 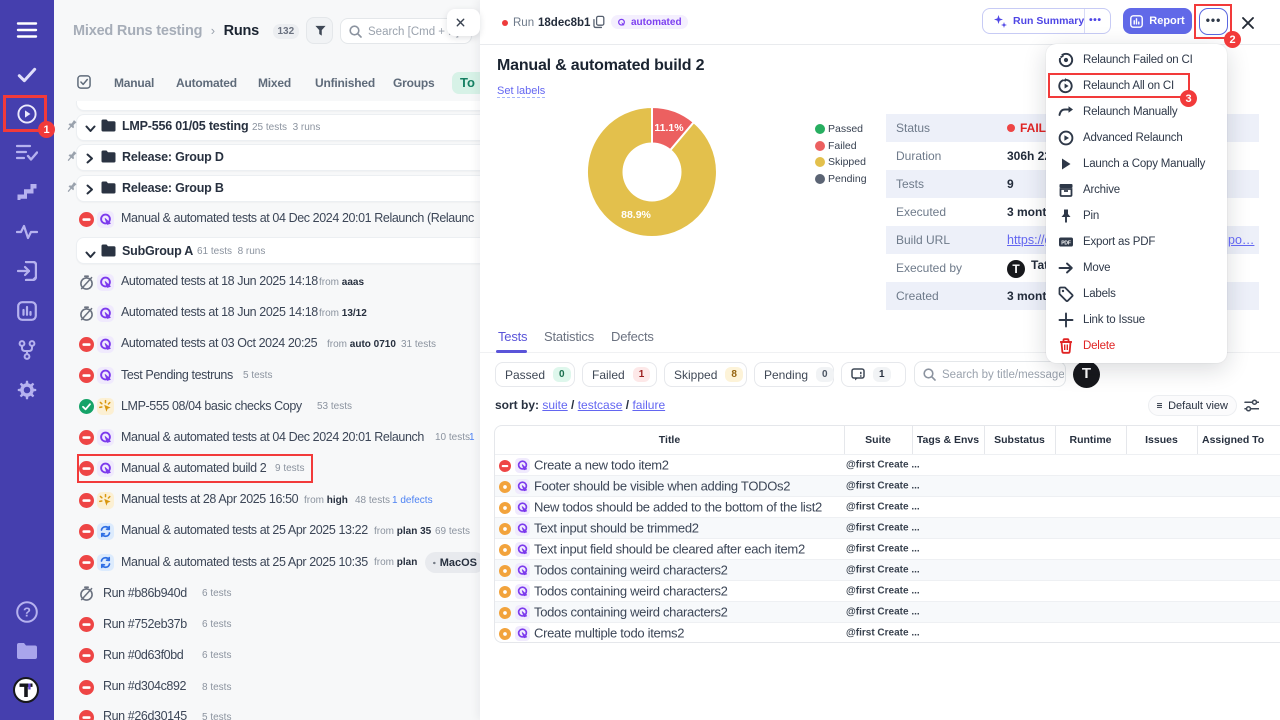 What do you see at coordinates (1066, 244) in the screenshot?
I see `svg-text: PDF` at bounding box center [1066, 244].